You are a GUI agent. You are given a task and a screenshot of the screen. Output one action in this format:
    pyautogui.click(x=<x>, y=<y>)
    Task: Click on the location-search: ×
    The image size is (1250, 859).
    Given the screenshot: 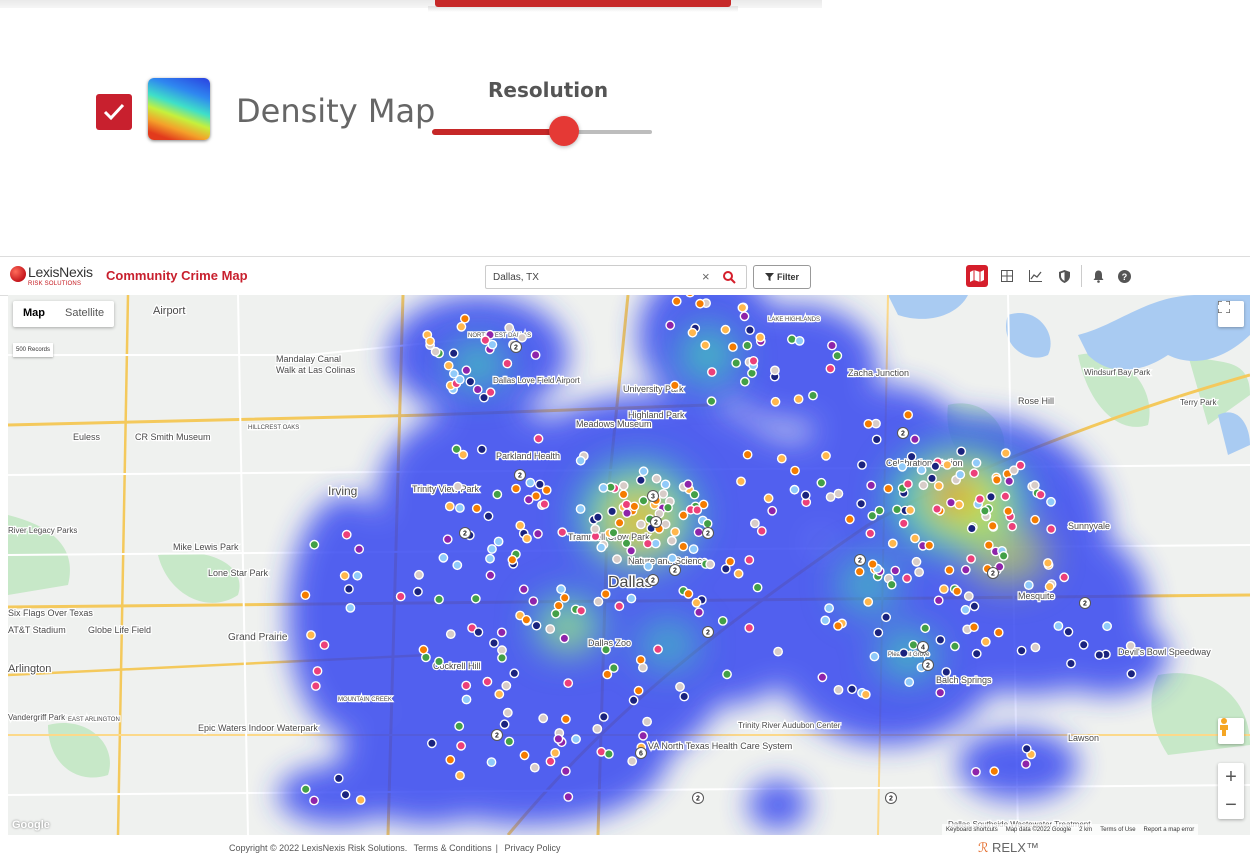 What is the action you would take?
    pyautogui.click(x=616, y=277)
    